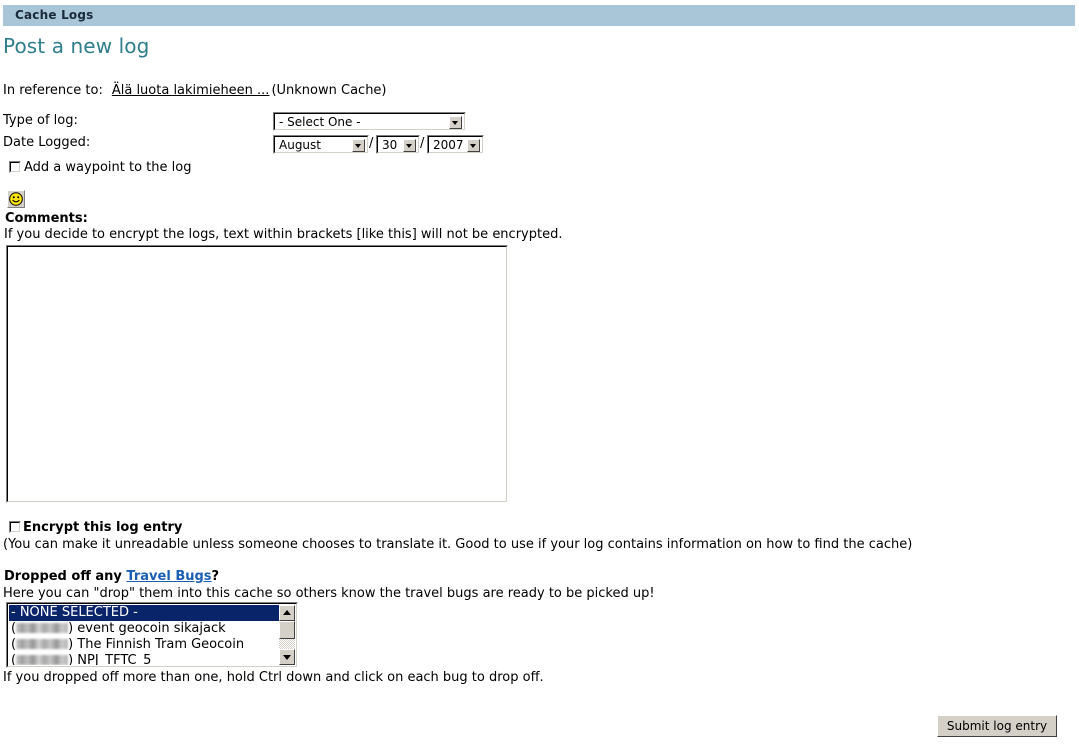 The image size is (1079, 746). What do you see at coordinates (46, 218) in the screenshot?
I see `comments-label: Comments:` at bounding box center [46, 218].